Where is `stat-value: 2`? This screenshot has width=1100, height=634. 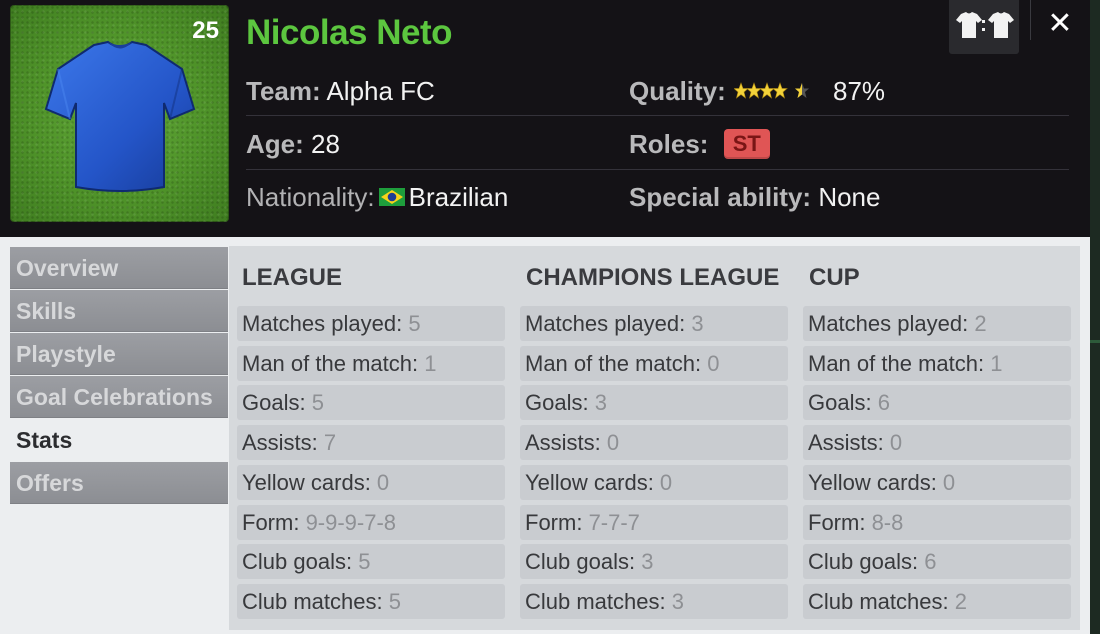 stat-value: 2 is located at coordinates (980, 323).